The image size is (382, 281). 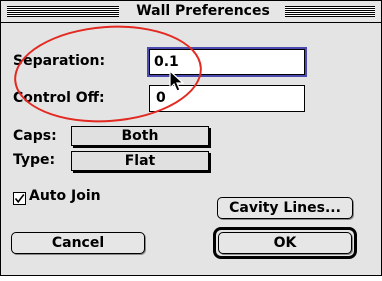 I want to click on type-popup-menu: Flat, so click(x=140, y=161).